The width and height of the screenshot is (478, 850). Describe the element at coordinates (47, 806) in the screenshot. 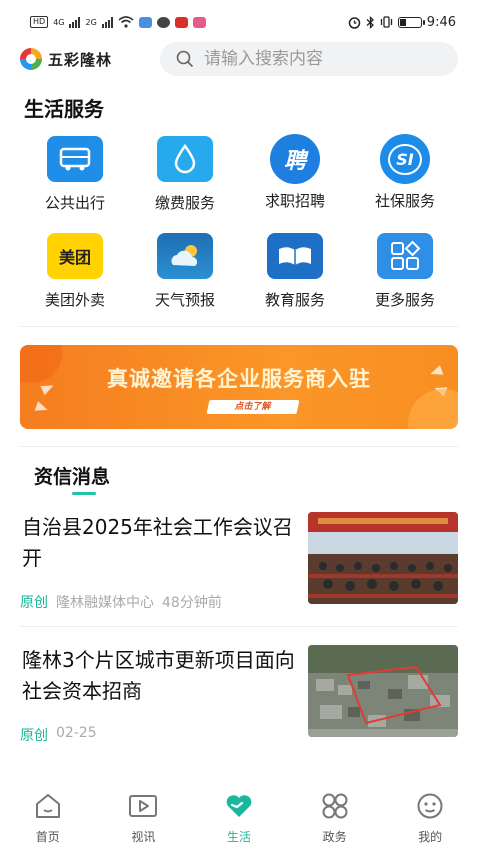

I see `home-icon` at that location.